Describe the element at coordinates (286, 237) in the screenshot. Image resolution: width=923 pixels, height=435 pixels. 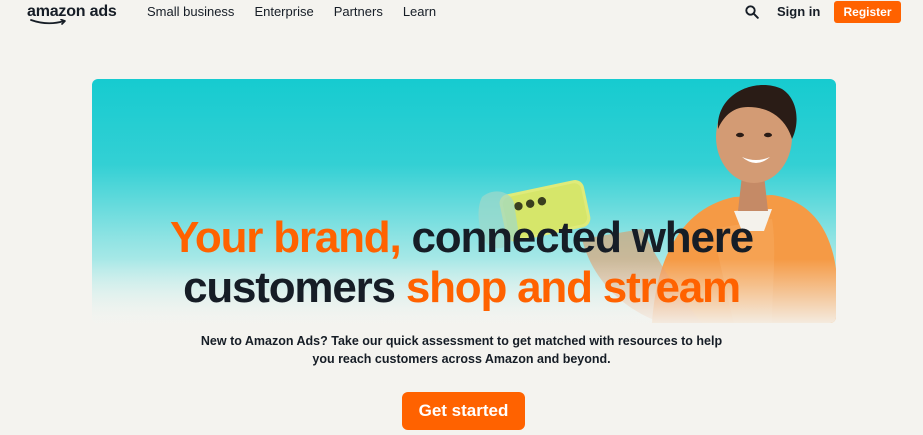
I see `headline-highlight-1: Your brand,` at that location.